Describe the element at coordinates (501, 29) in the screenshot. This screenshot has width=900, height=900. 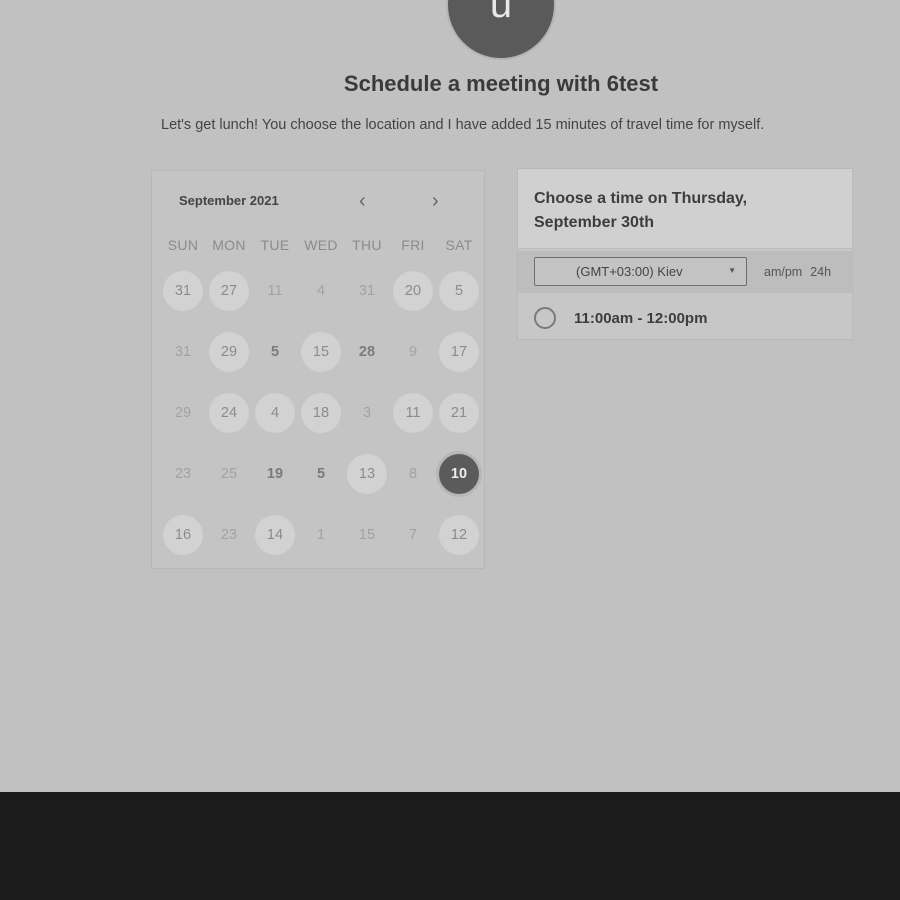
I see `organizer-avatar: u` at that location.